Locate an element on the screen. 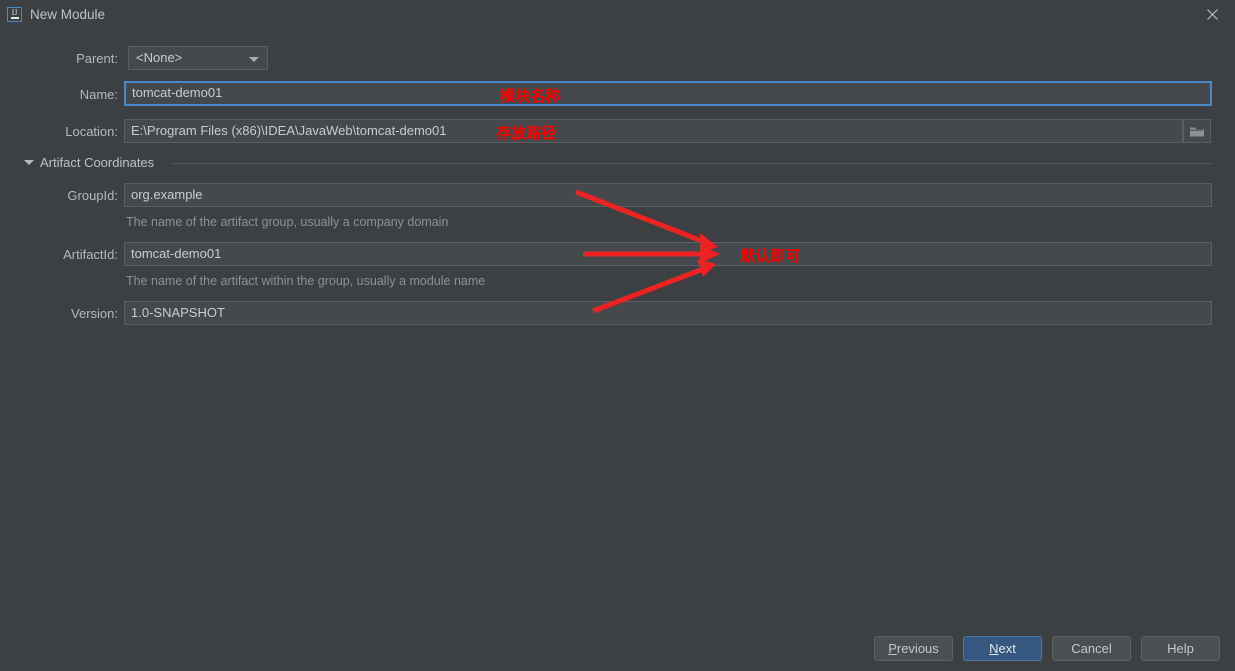 The height and width of the screenshot is (671, 1235). app-icon-text: IJ is located at coordinates (14, 12).